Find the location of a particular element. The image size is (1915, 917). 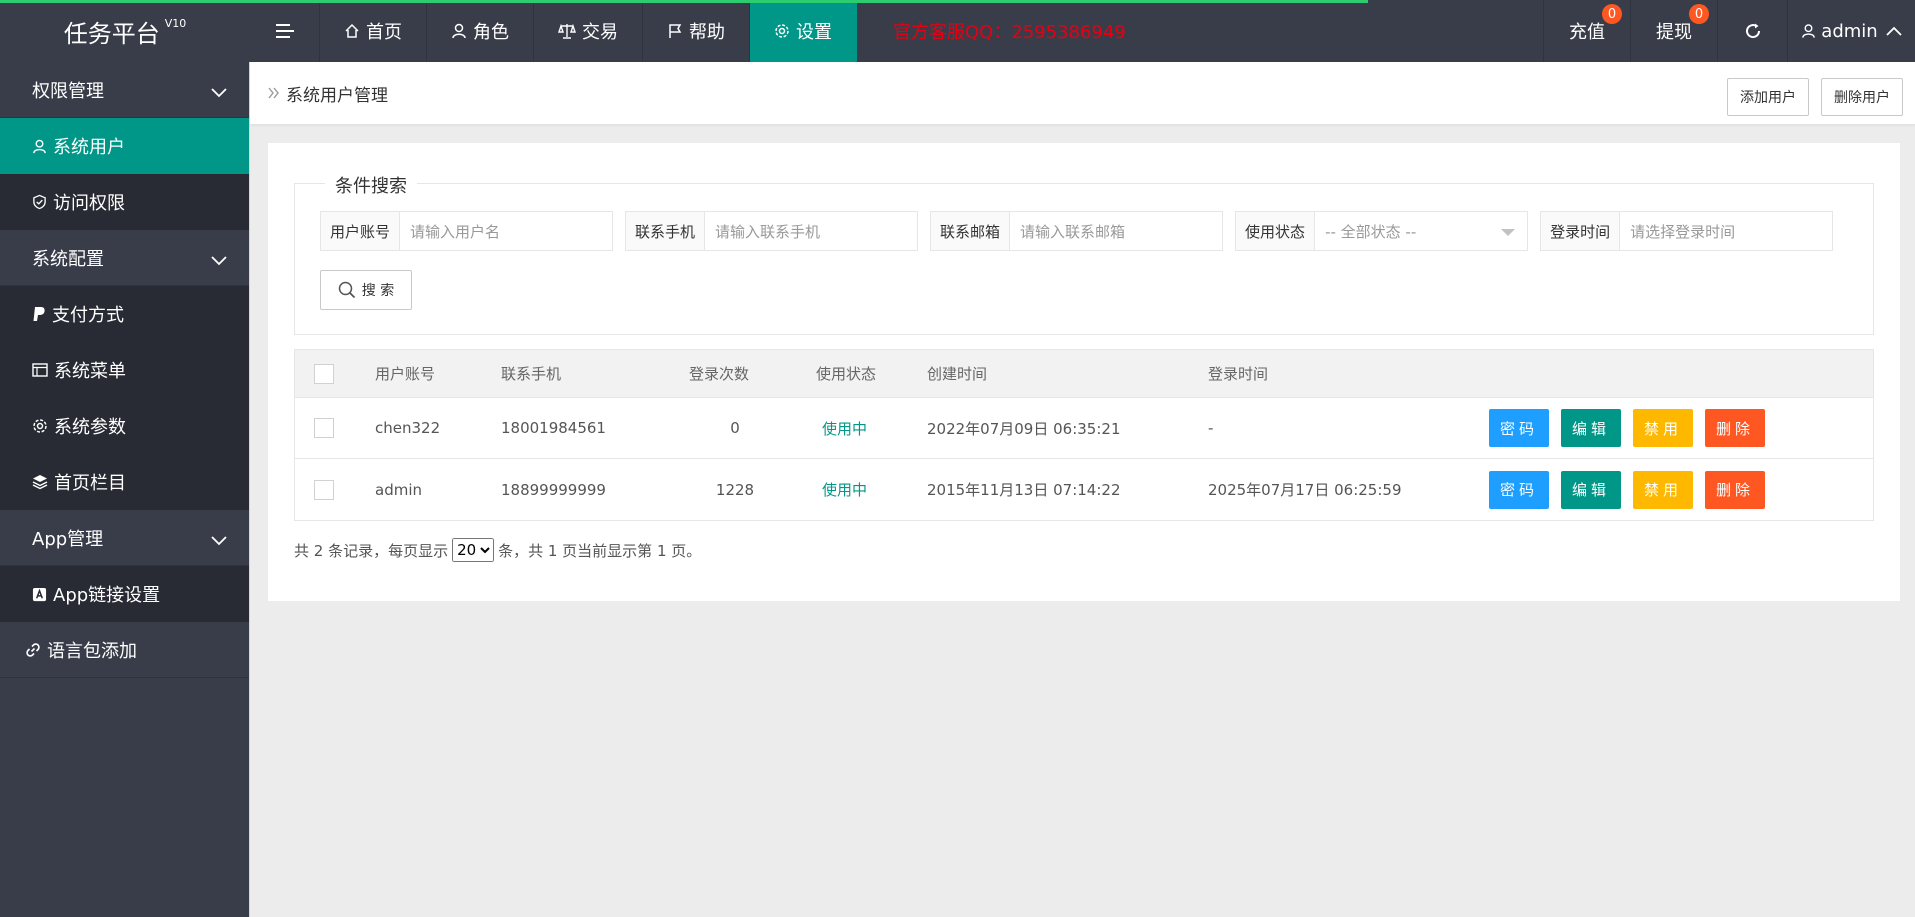

page-title: 系统用户管理 is located at coordinates (337, 96).